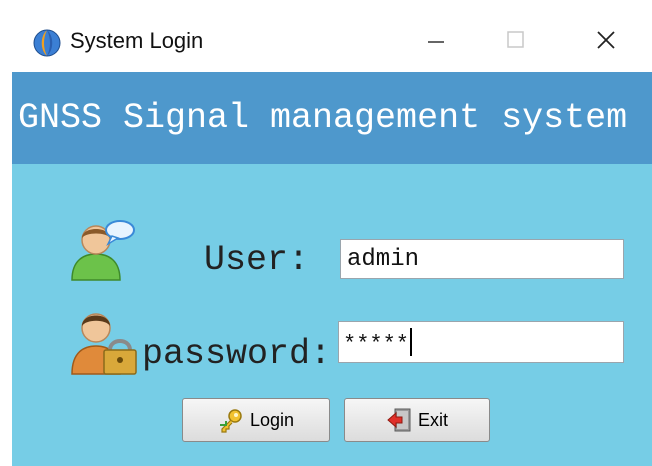 Image resolution: width=652 pixels, height=466 pixels. Describe the element at coordinates (257, 260) in the screenshot. I see `user-label: User:` at that location.